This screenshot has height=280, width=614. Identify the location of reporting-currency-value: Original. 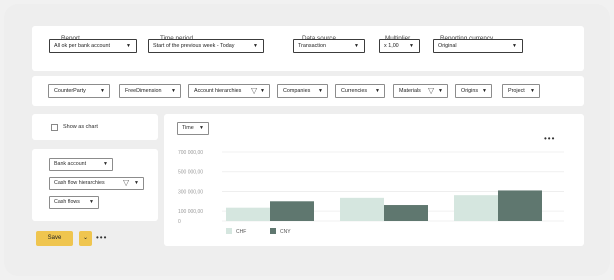
(447, 46).